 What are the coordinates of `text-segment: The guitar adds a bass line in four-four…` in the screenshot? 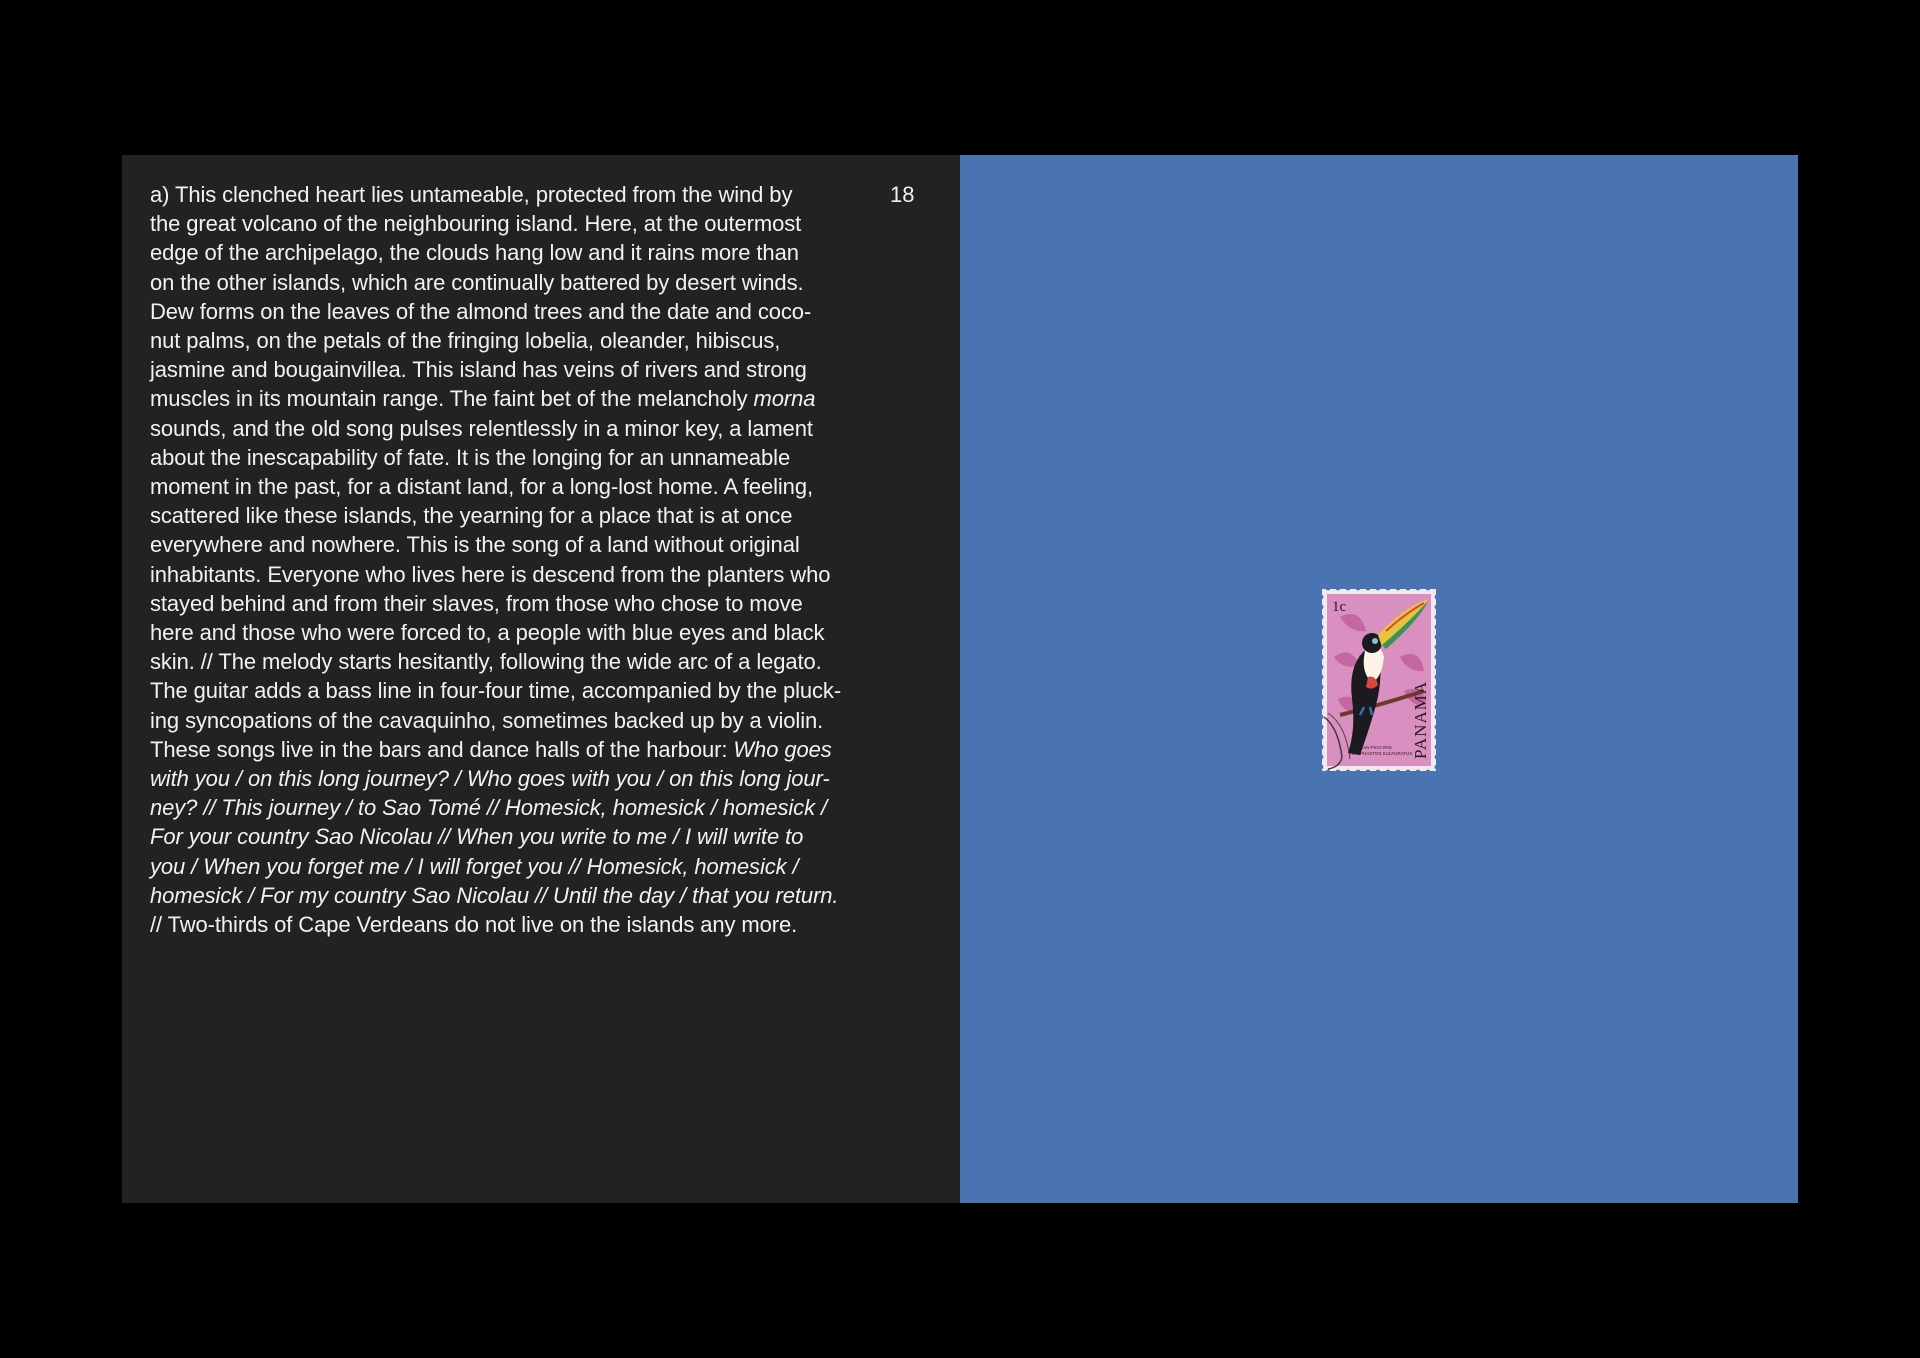 It's located at (496, 691).